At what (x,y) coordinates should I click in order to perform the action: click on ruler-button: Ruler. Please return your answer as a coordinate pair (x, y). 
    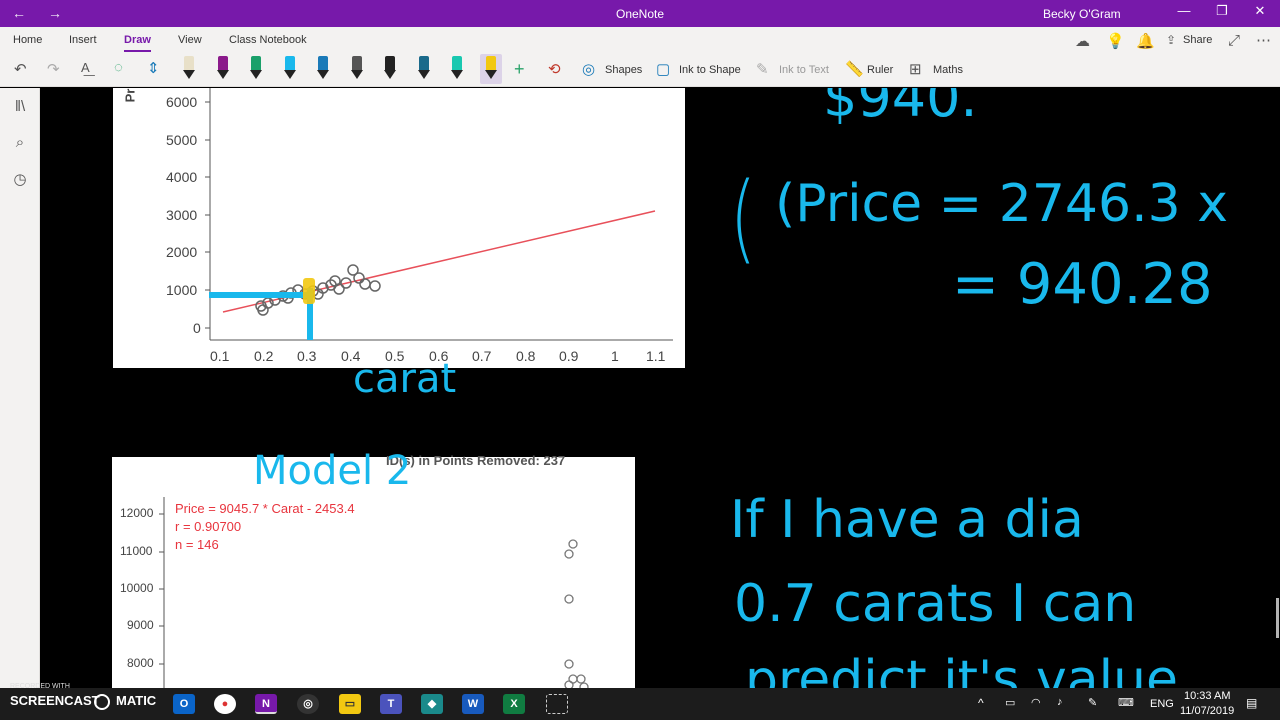
    Looking at the image, I should click on (880, 70).